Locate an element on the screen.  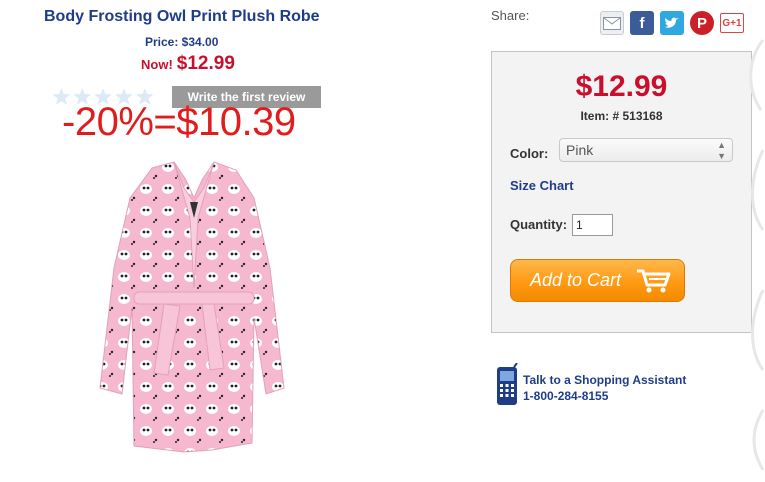
shopping-assistant-label: Talk to a Shopping Assistant is located at coordinates (604, 380).